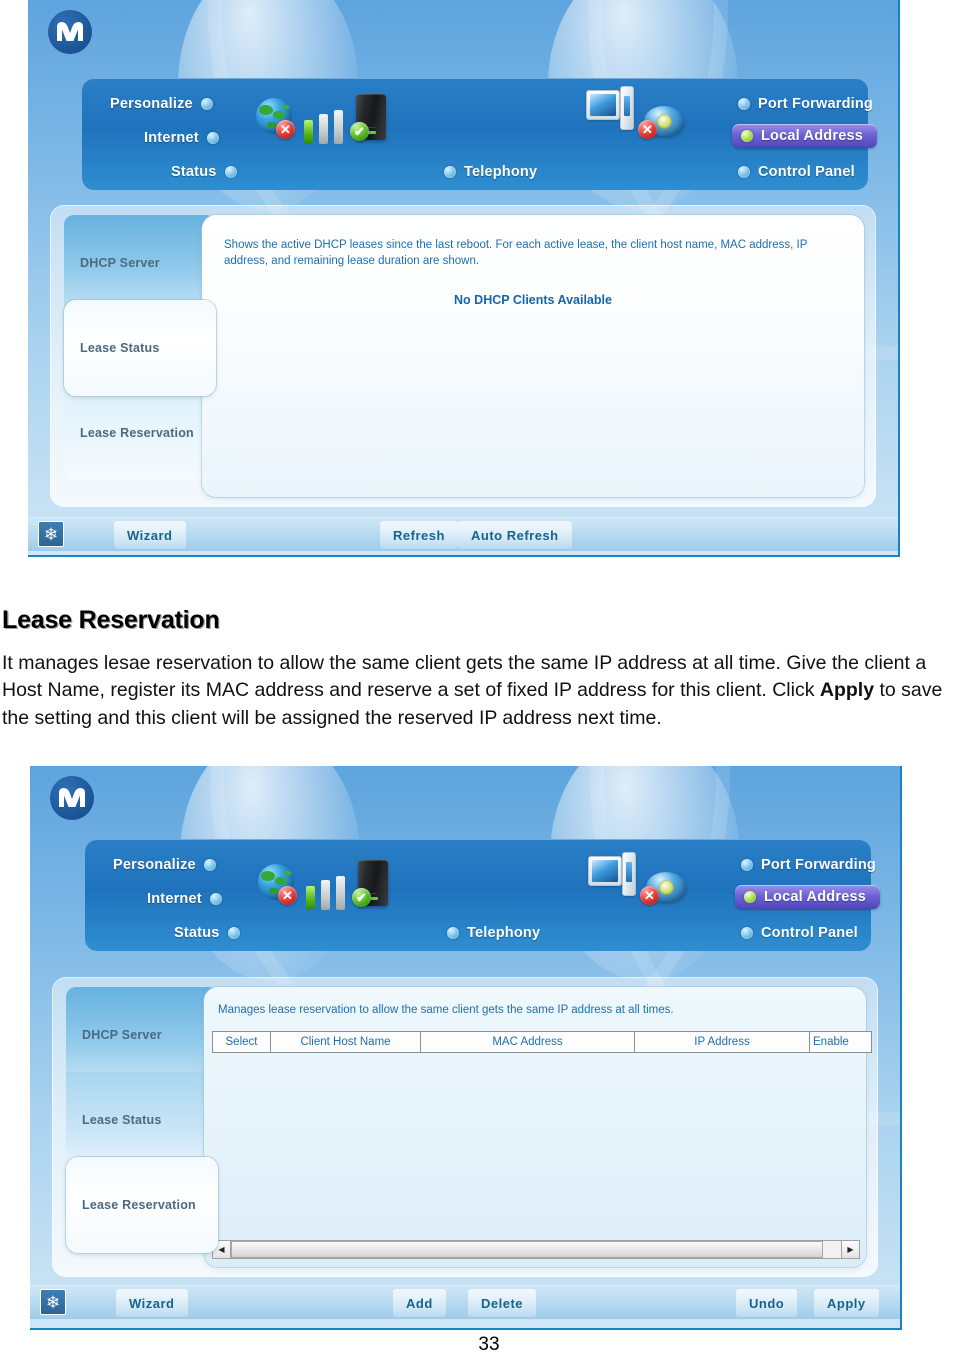 This screenshot has height=1366, width=978. Describe the element at coordinates (70, 32) in the screenshot. I see `motorola-logo-icon` at that location.